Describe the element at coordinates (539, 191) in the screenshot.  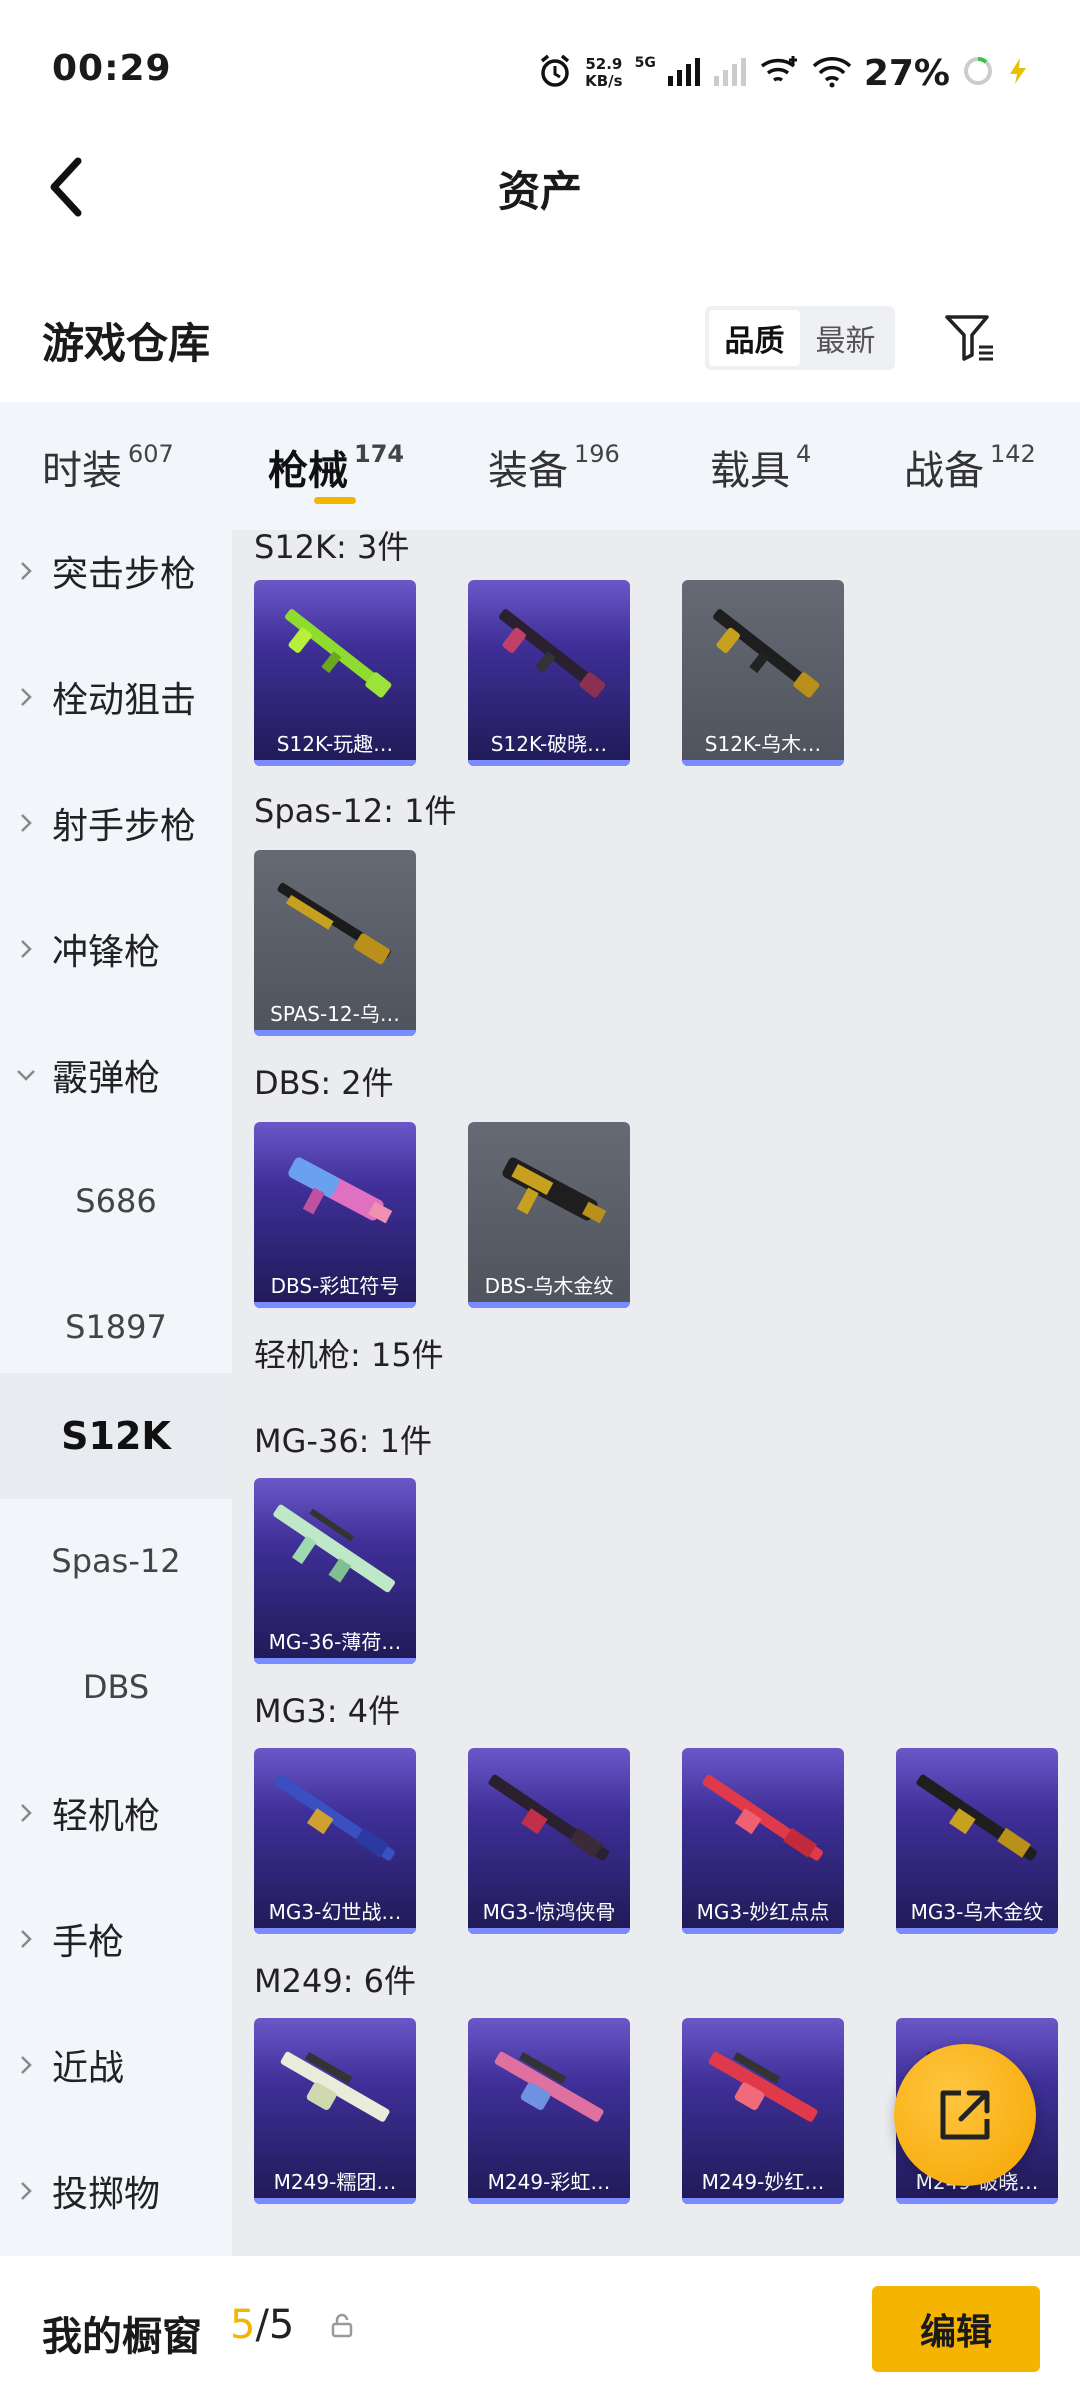
I see `page-title: 资产` at that location.